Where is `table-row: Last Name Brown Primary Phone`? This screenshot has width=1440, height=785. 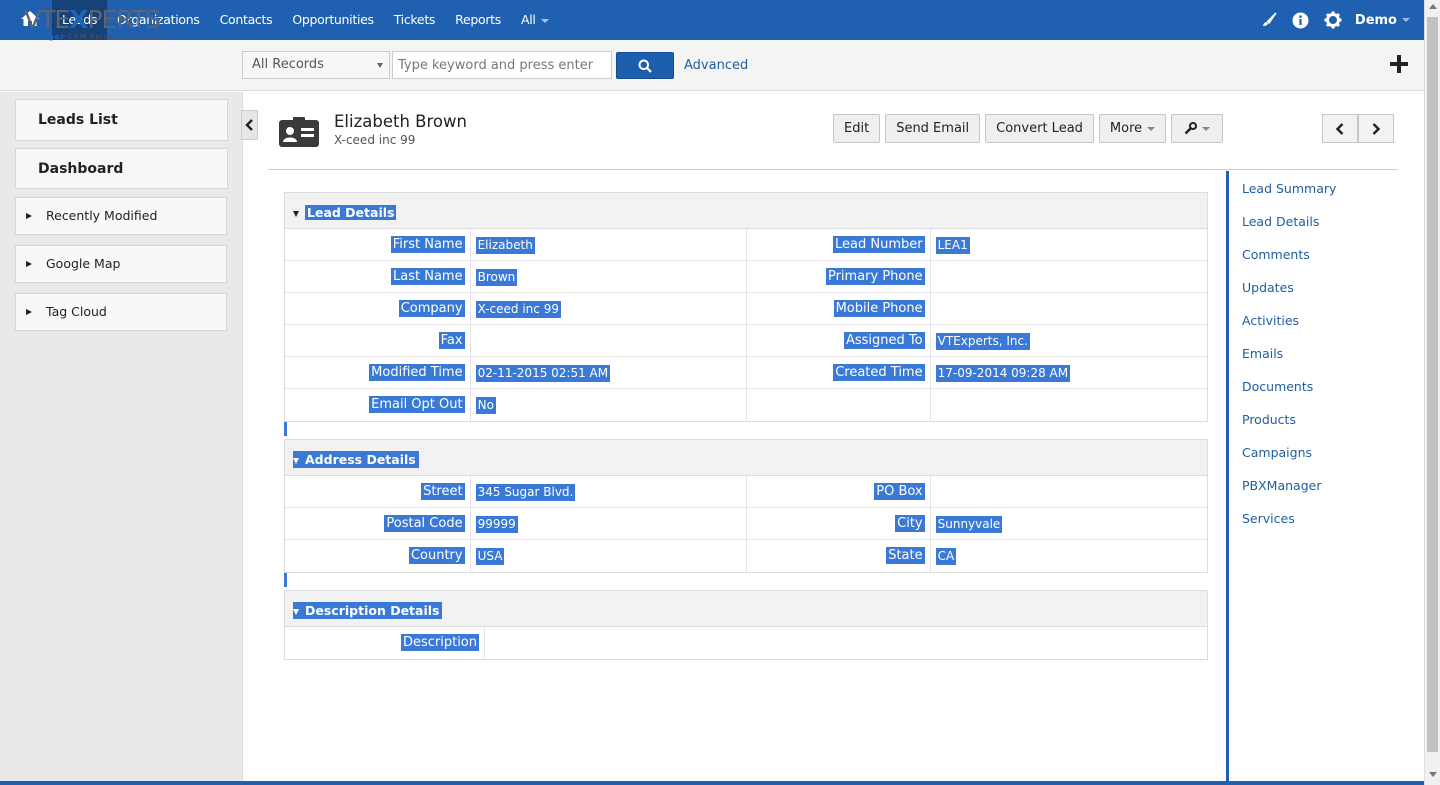
table-row: Last Name Brown Primary Phone is located at coordinates (746, 277).